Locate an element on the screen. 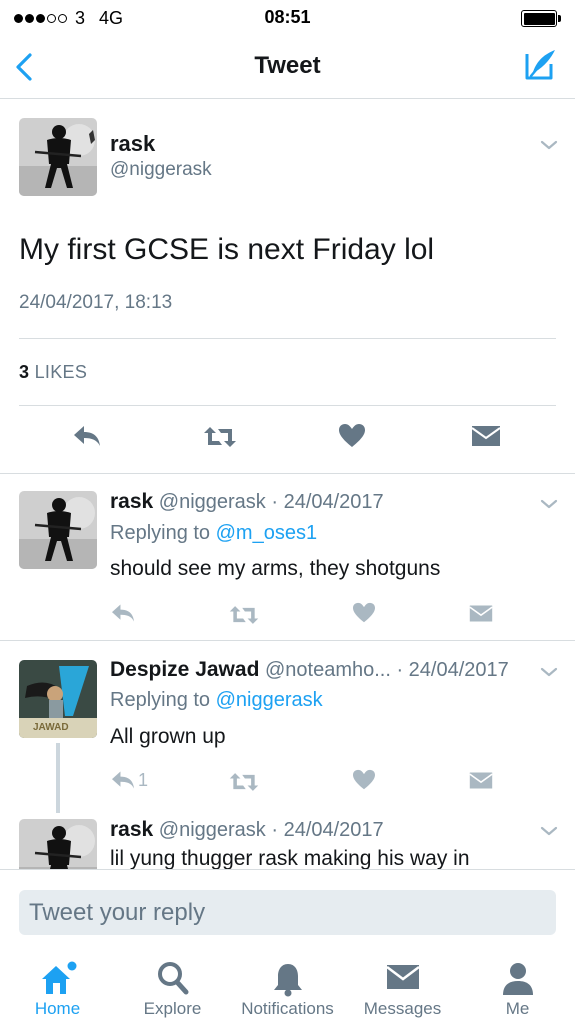 This screenshot has width=575, height=1024. author-name: Despize Jawad is located at coordinates (184, 669).